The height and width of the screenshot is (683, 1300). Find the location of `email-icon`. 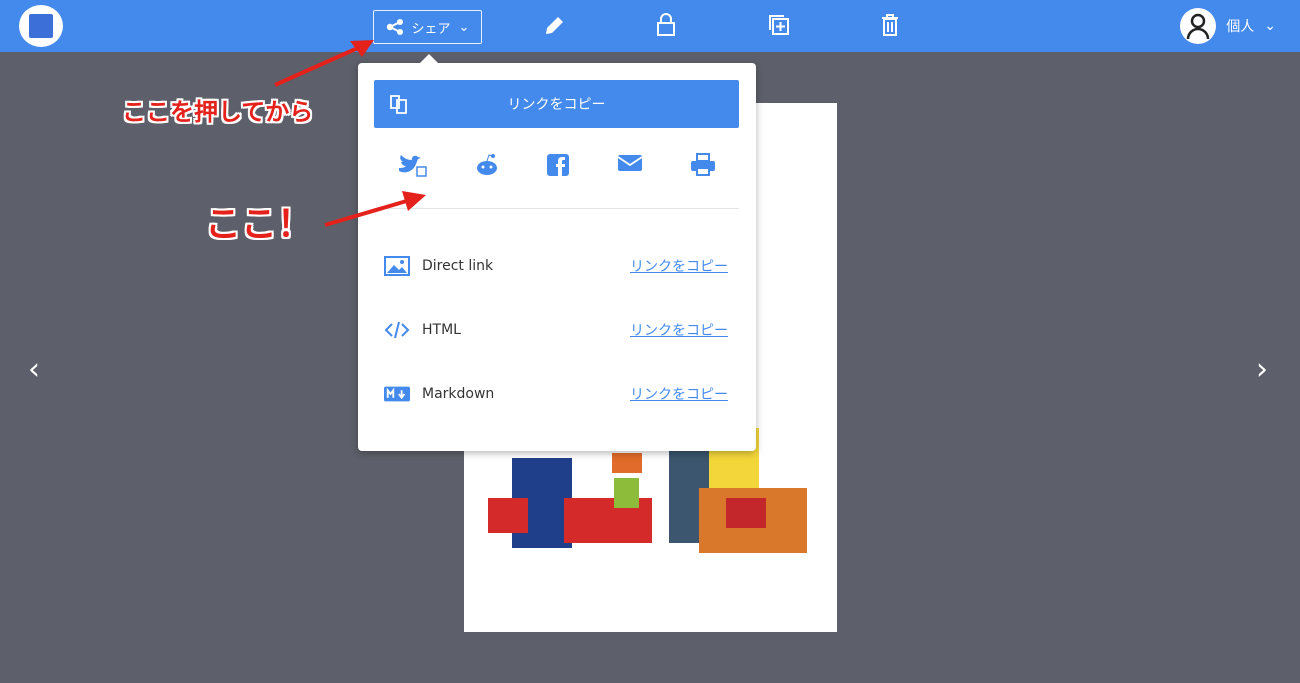

email-icon is located at coordinates (630, 163).